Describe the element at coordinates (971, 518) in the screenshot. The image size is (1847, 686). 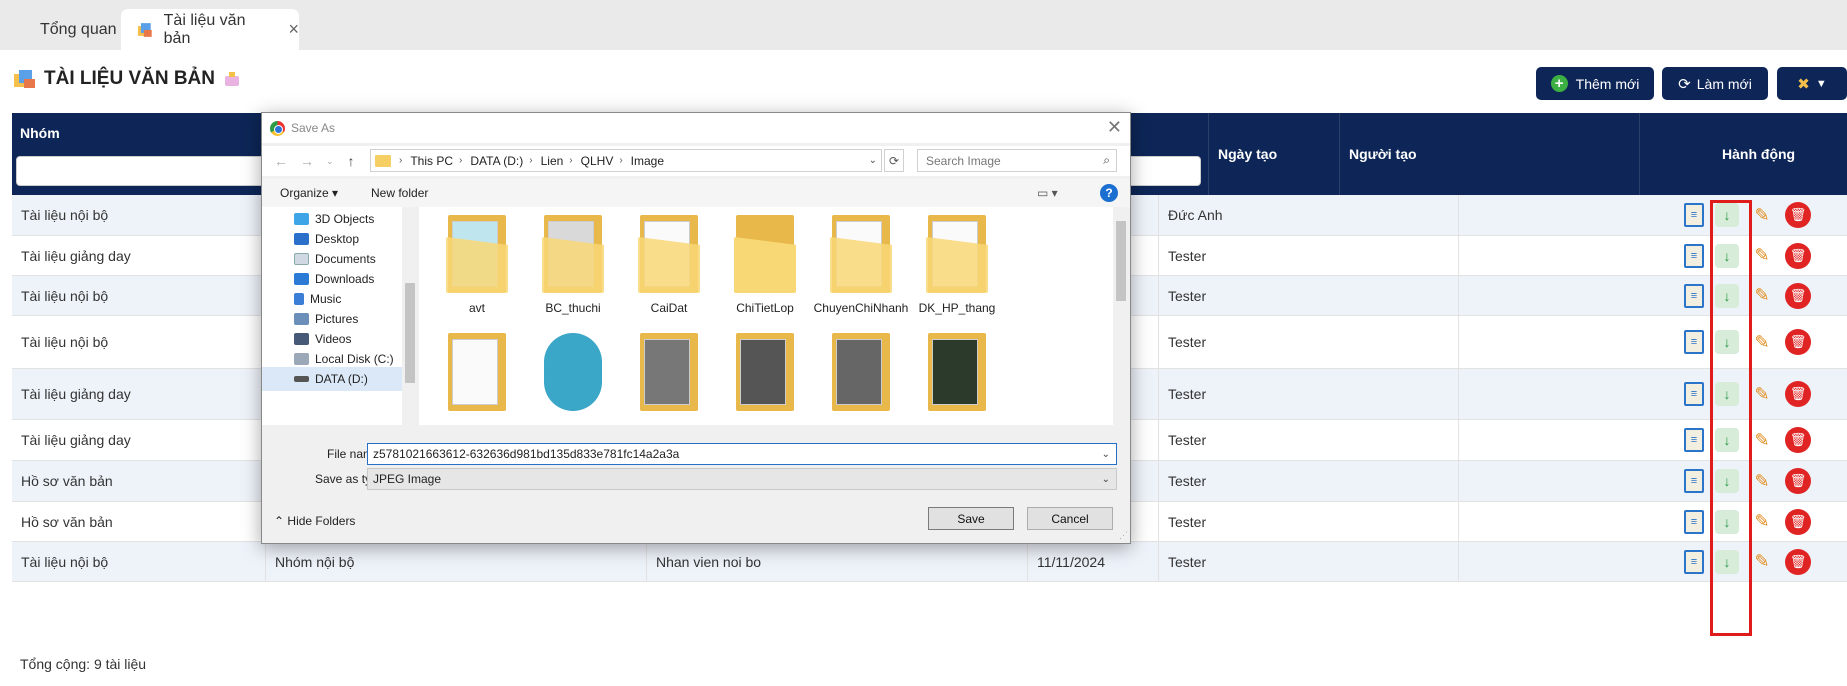
I see `save-button: Save` at that location.